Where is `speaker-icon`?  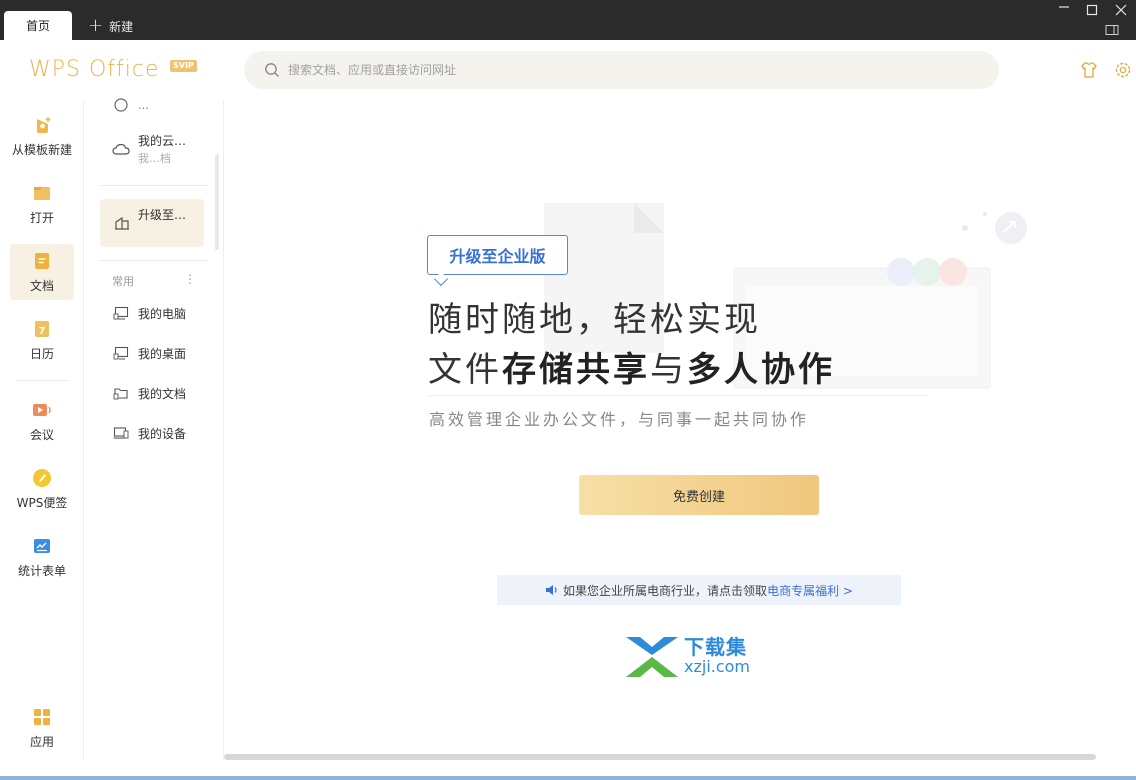
speaker-icon is located at coordinates (551, 590).